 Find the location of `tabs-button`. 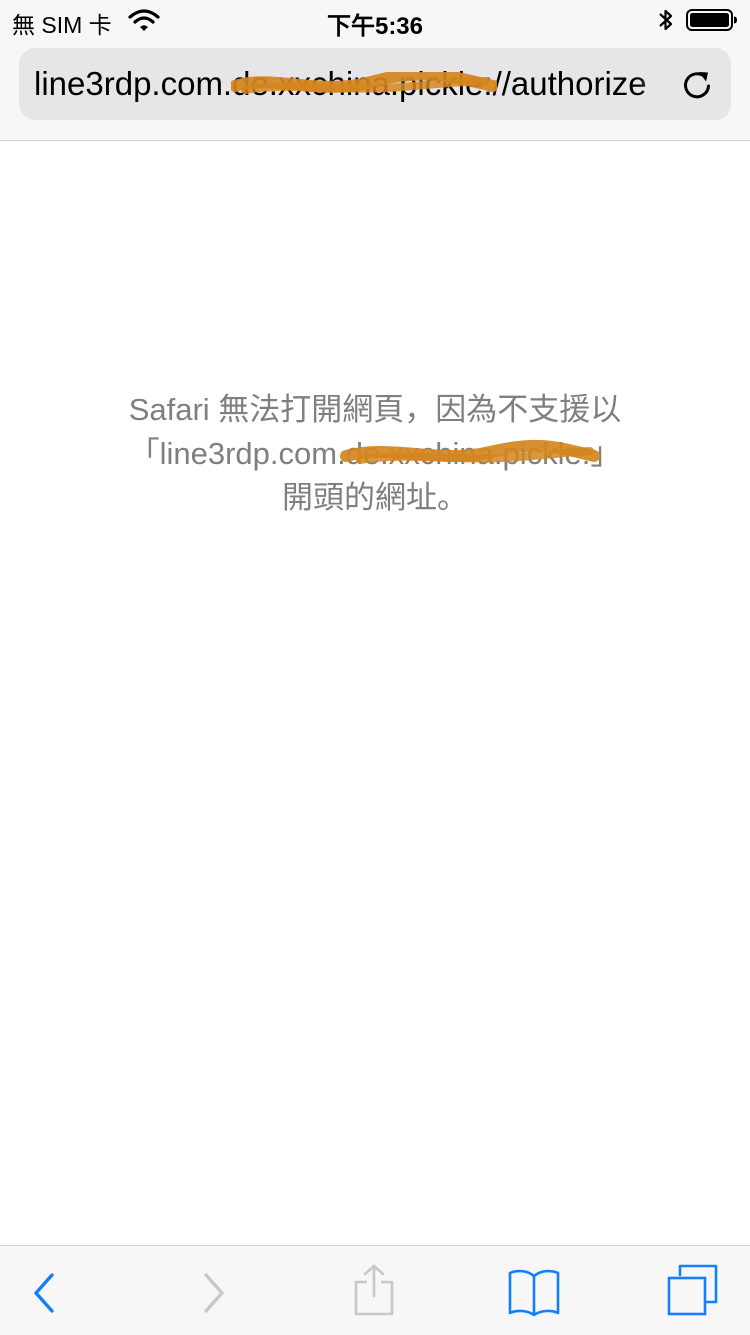

tabs-button is located at coordinates (693, 1290).